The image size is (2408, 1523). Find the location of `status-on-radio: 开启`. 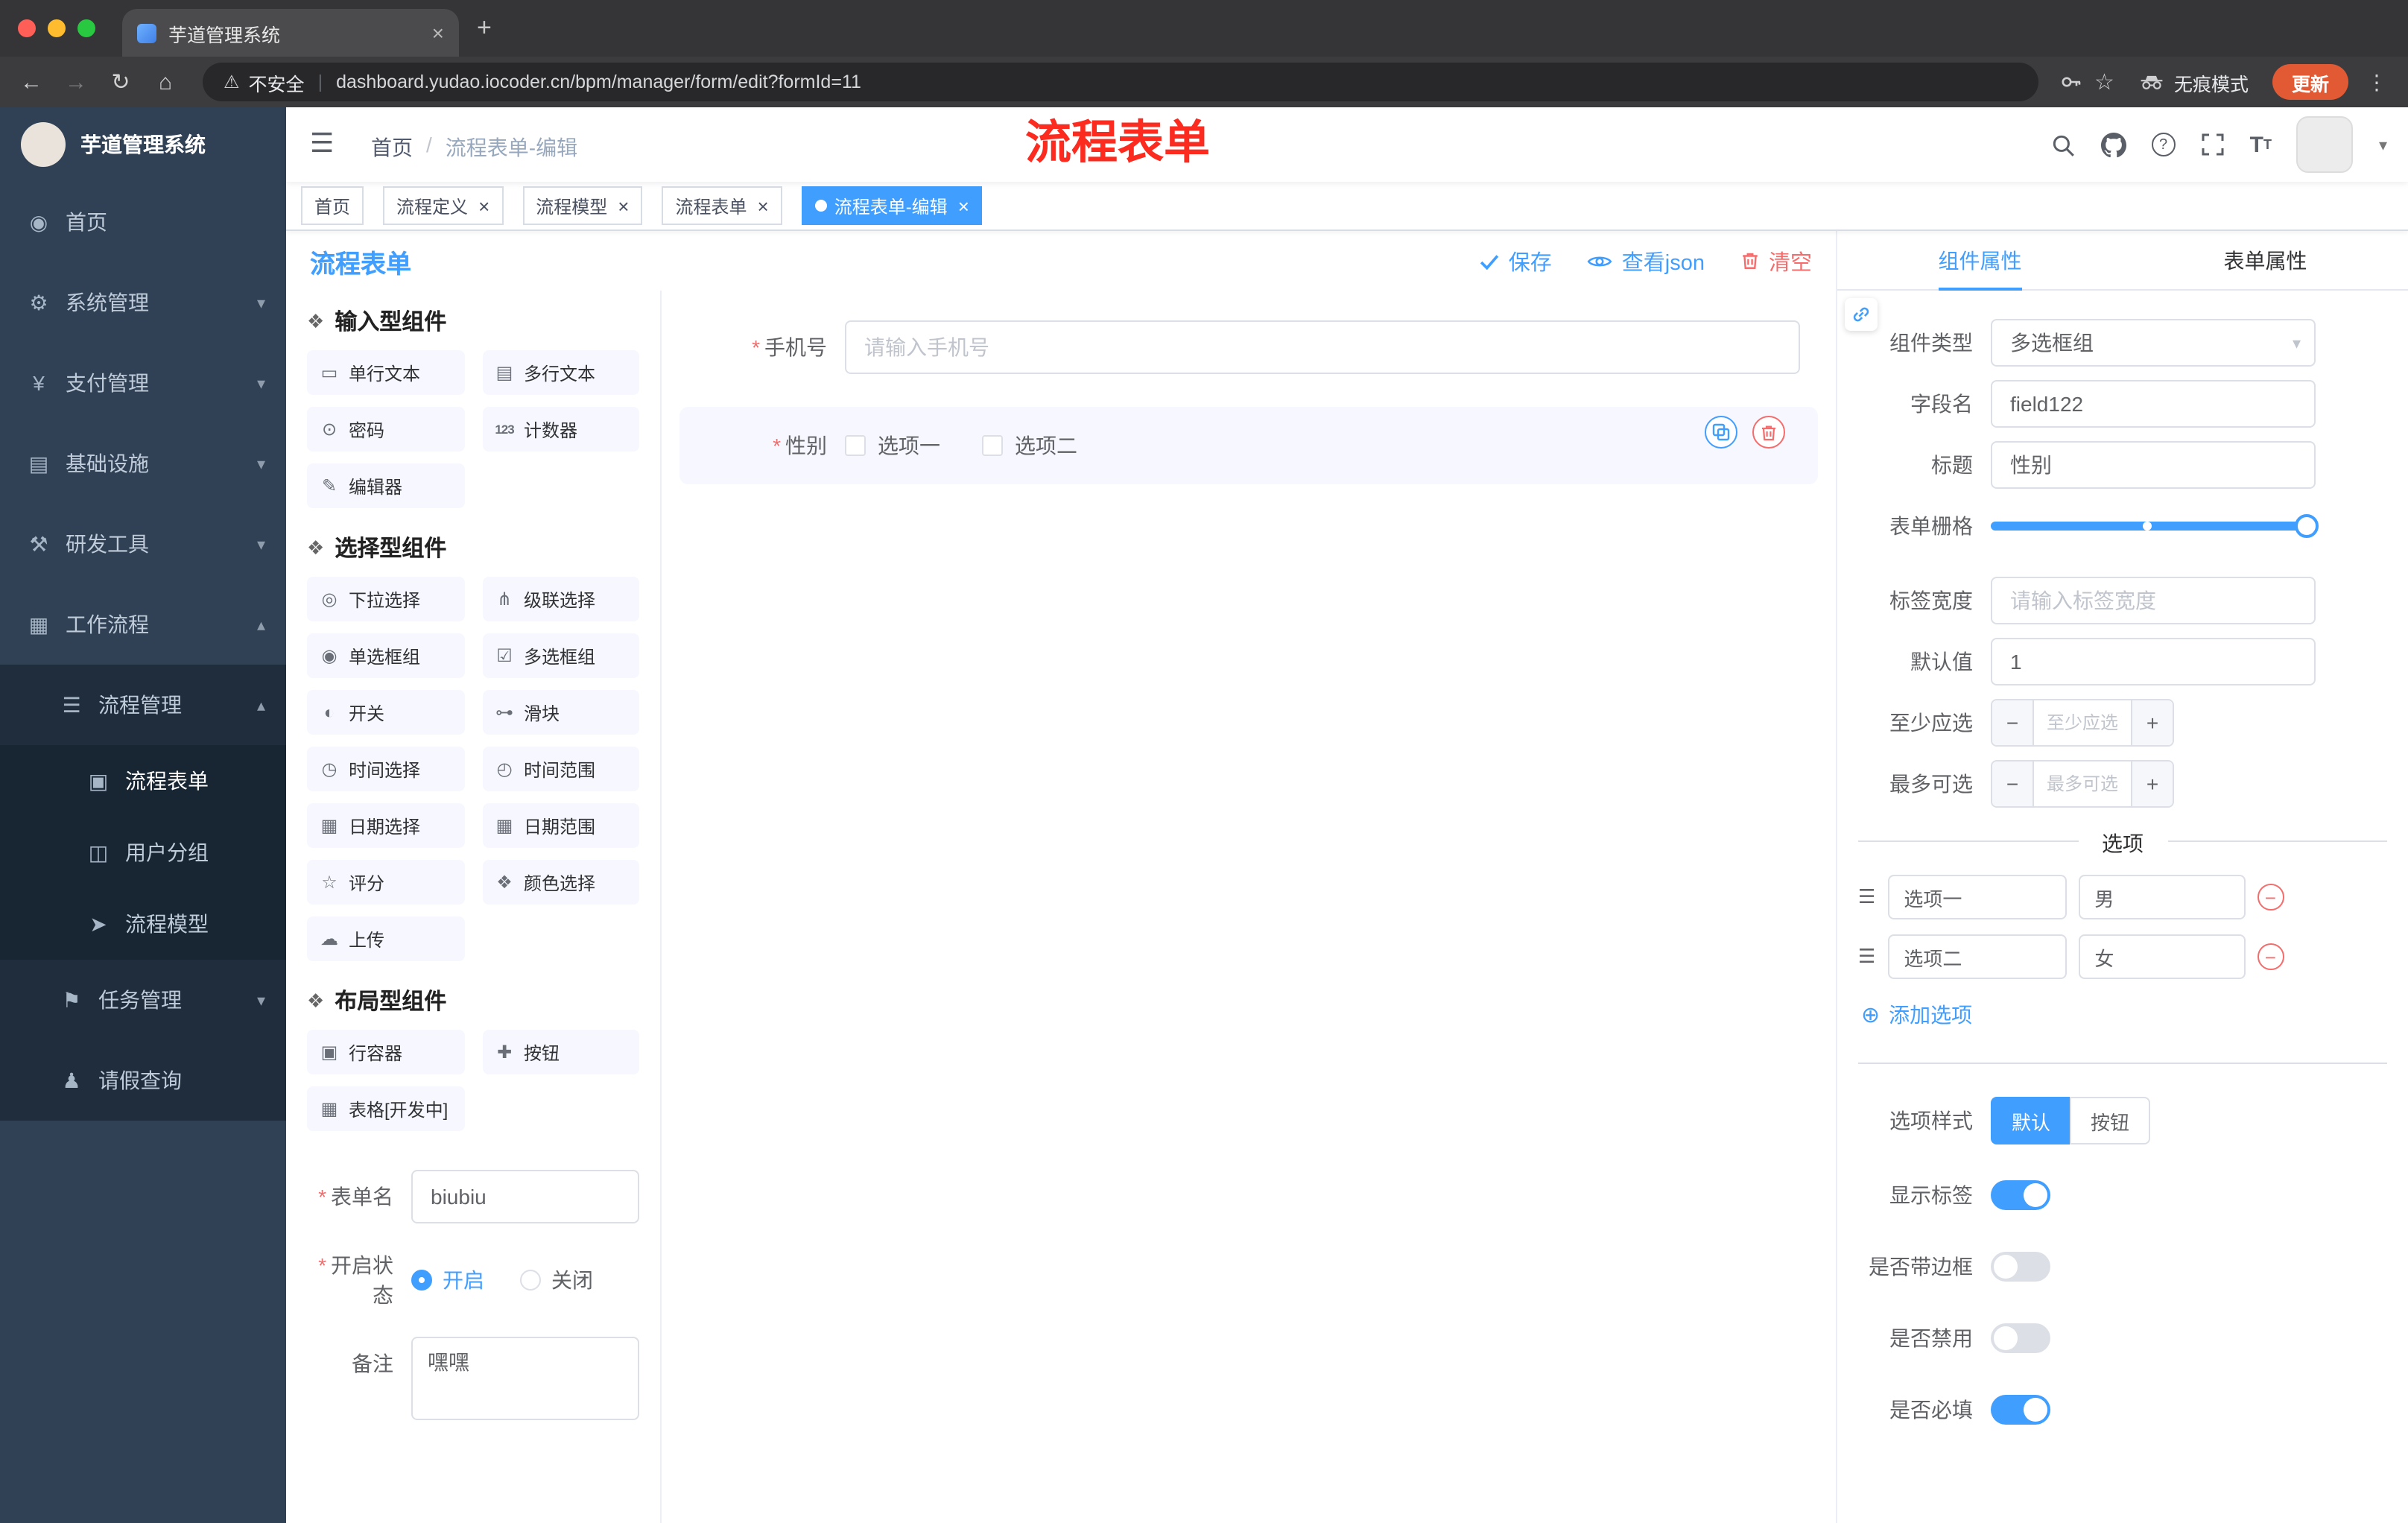

status-on-radio: 开启 is located at coordinates (447, 1280).